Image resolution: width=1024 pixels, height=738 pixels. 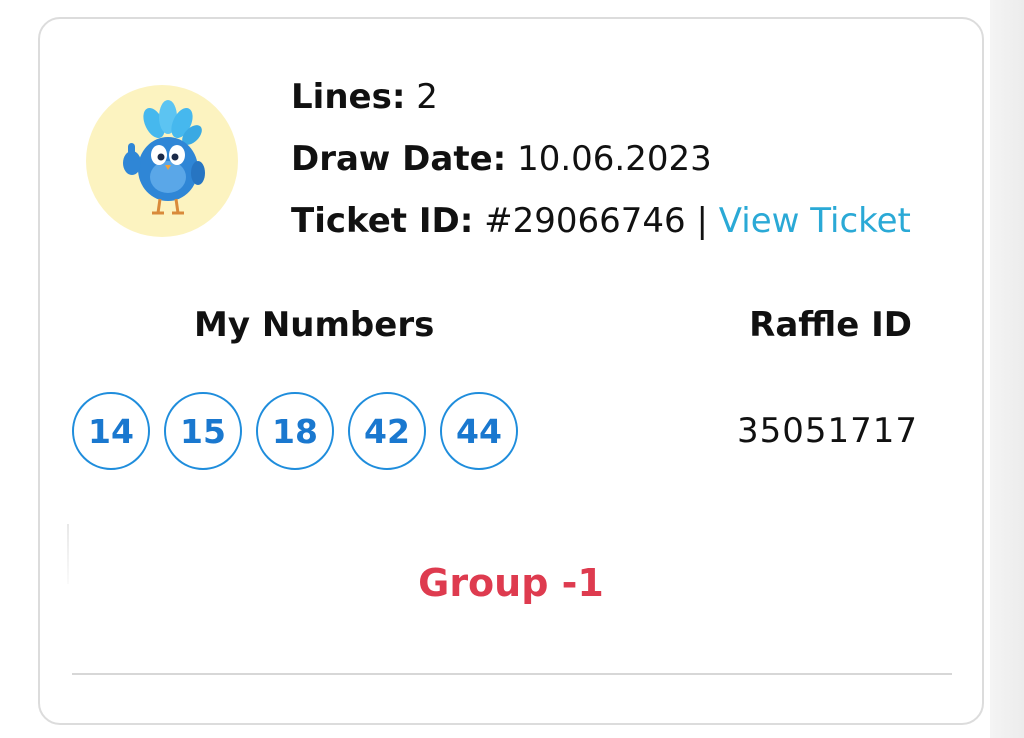 I want to click on draw-date-row: Draw Date: 10.06.2023, so click(x=501, y=159).